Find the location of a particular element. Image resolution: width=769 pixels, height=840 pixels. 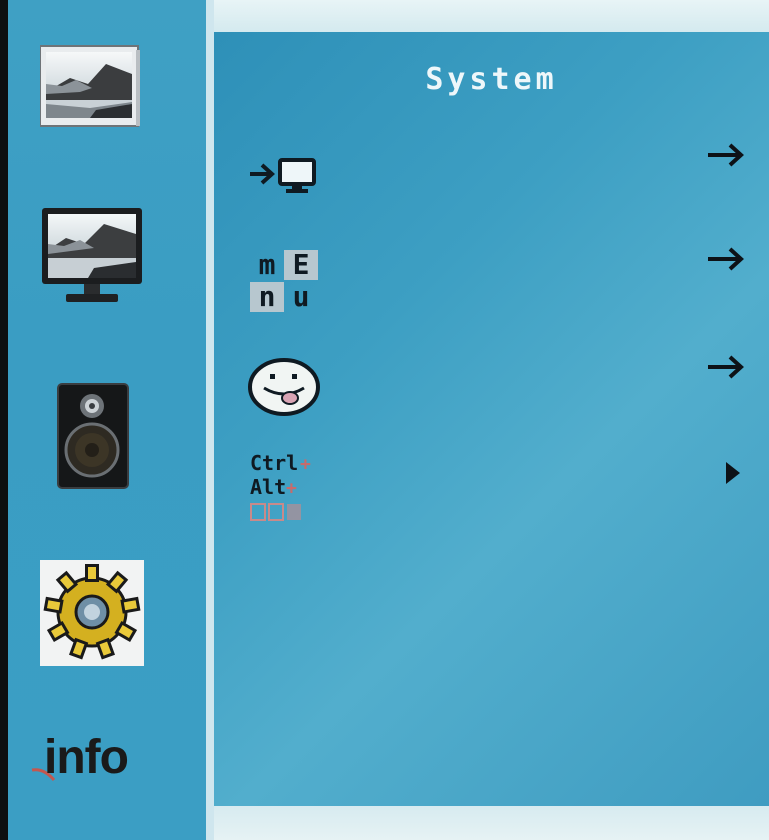

monitor-icon is located at coordinates (92, 255).